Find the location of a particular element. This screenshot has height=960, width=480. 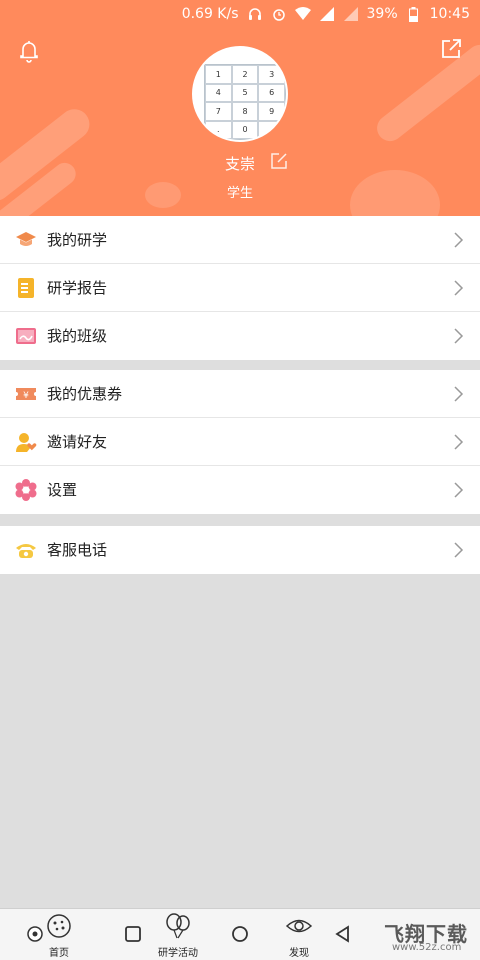

keypad-key: 0 is located at coordinates (245, 129).